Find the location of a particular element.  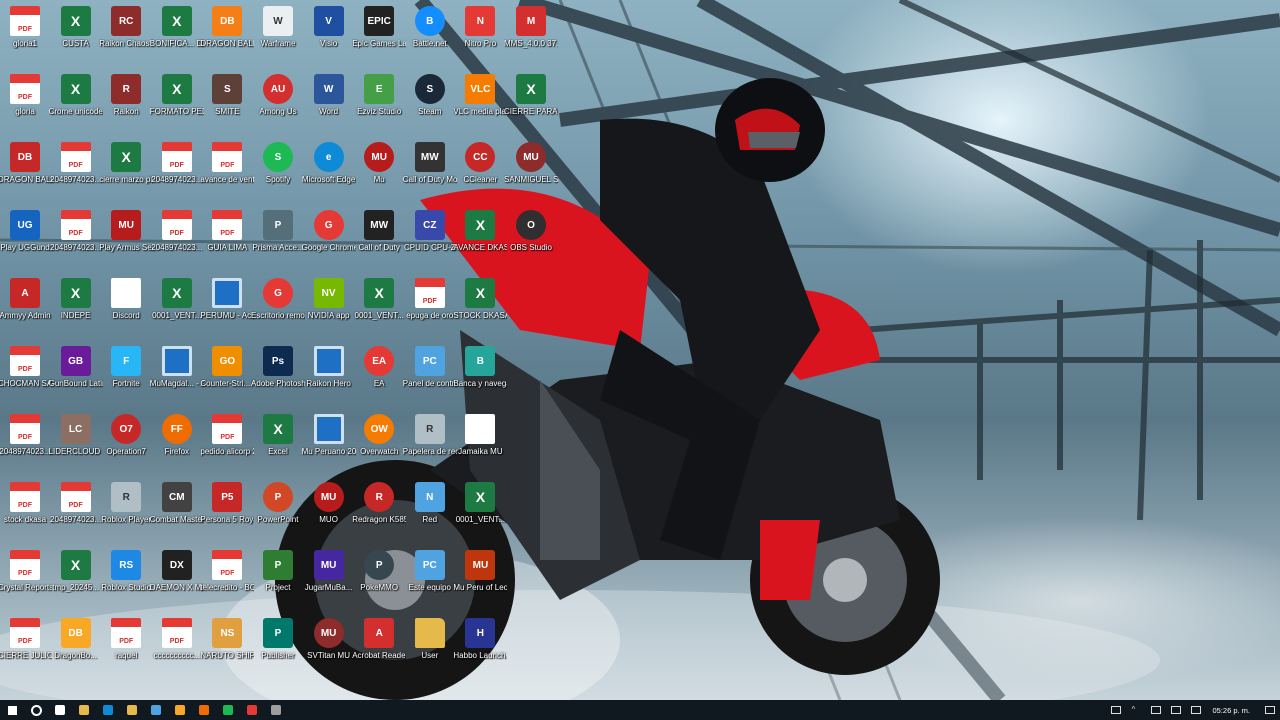

desktop-icon: MU MUO is located at coordinates (329, 515).